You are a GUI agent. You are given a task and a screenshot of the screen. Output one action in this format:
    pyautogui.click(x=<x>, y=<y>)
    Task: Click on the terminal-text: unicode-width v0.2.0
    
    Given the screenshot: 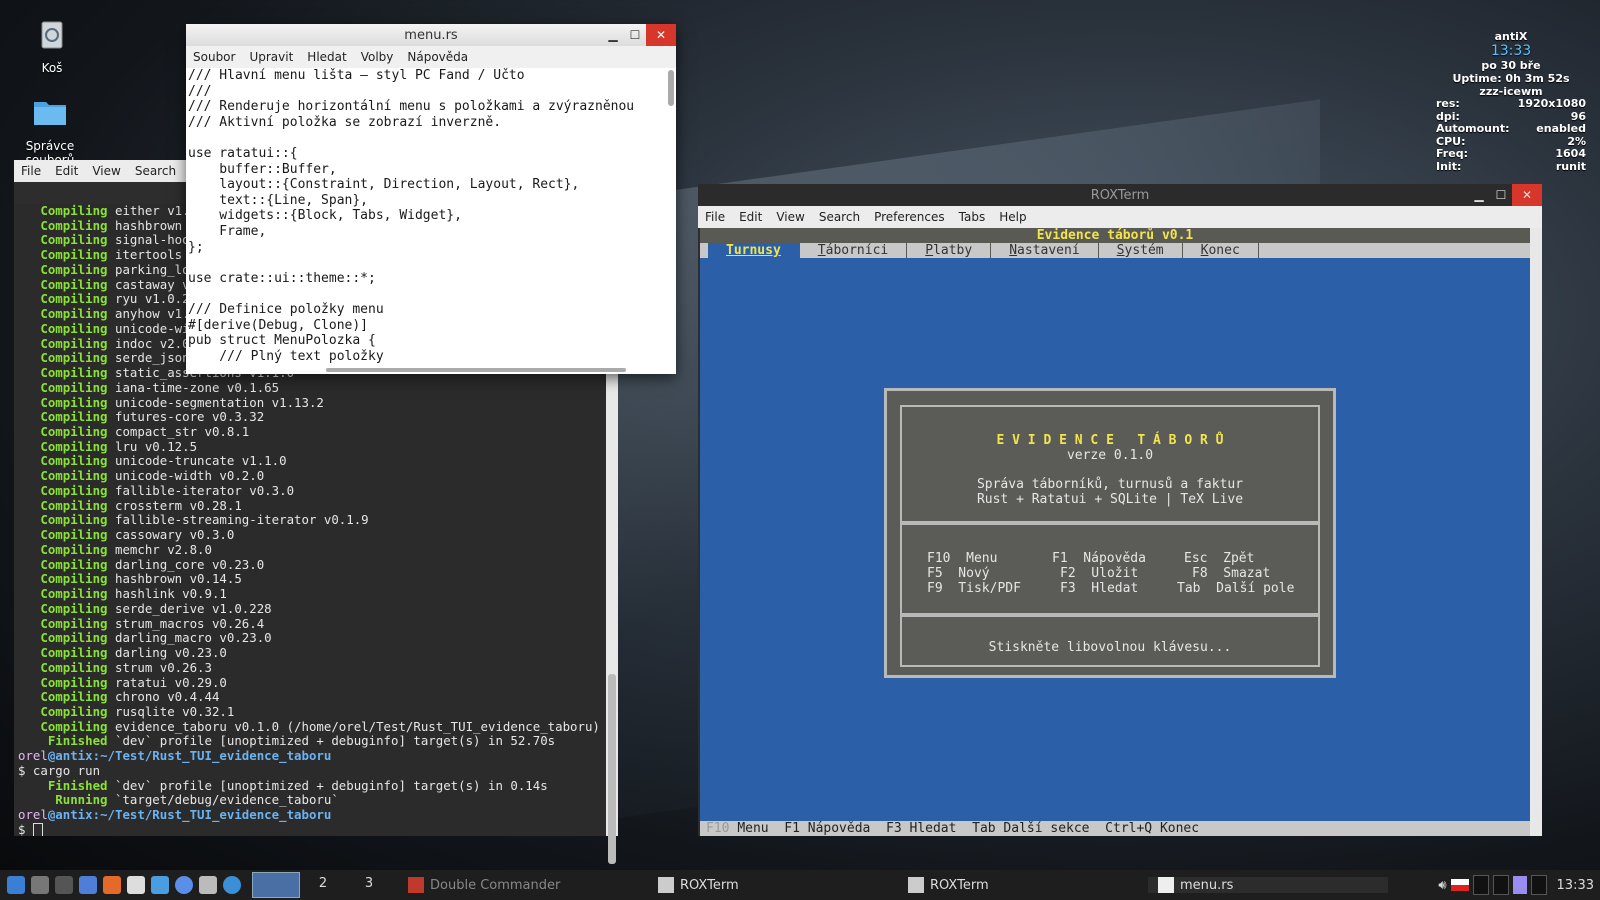 What is the action you would take?
    pyautogui.click(x=186, y=476)
    